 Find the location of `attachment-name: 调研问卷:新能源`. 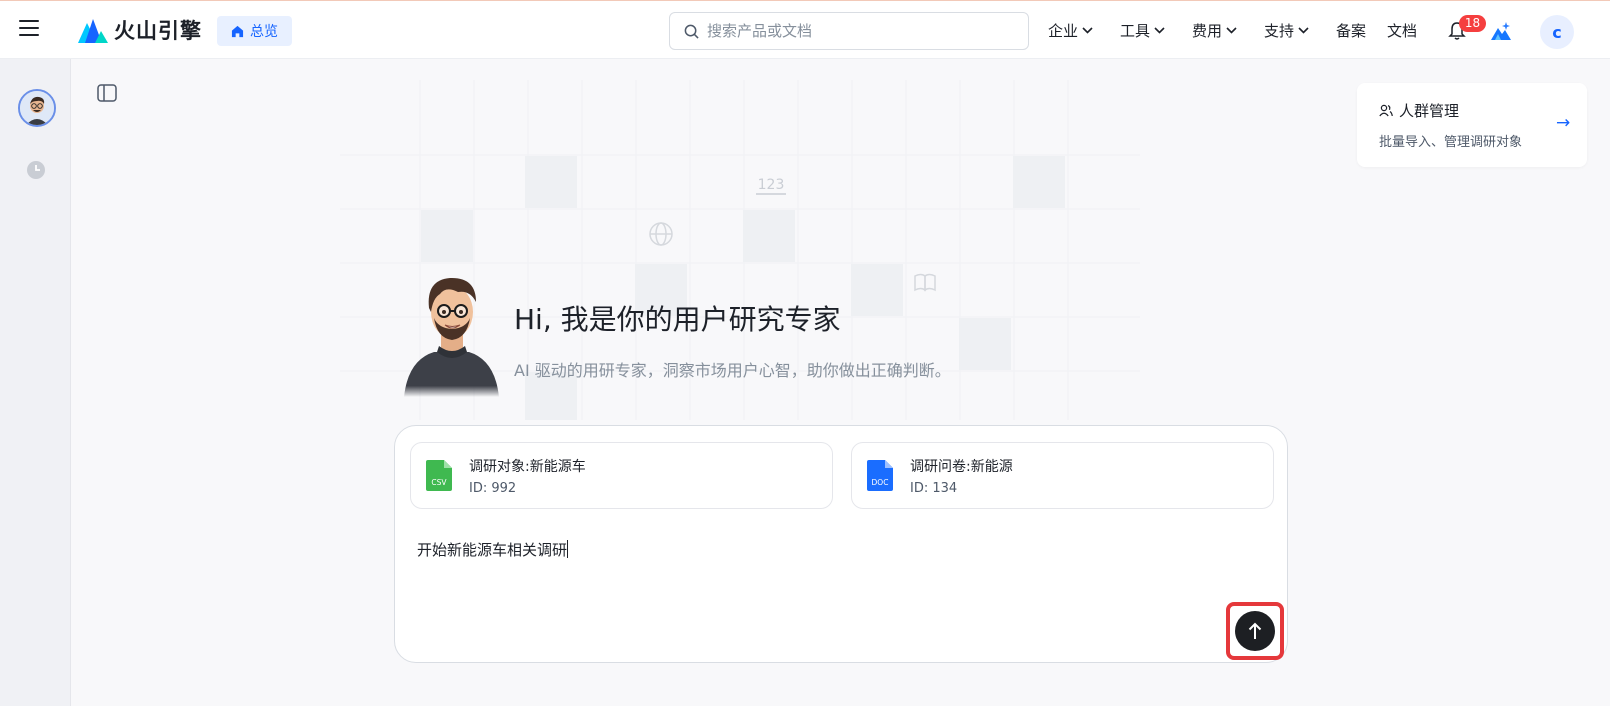

attachment-name: 调研问卷:新能源 is located at coordinates (961, 467).